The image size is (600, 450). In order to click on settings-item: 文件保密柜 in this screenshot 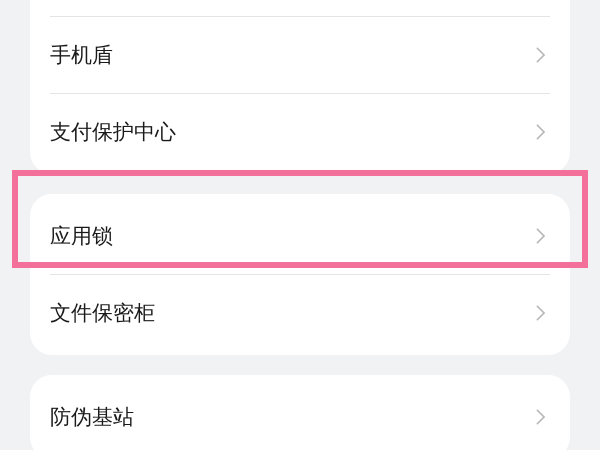, I will do `click(102, 313)`.